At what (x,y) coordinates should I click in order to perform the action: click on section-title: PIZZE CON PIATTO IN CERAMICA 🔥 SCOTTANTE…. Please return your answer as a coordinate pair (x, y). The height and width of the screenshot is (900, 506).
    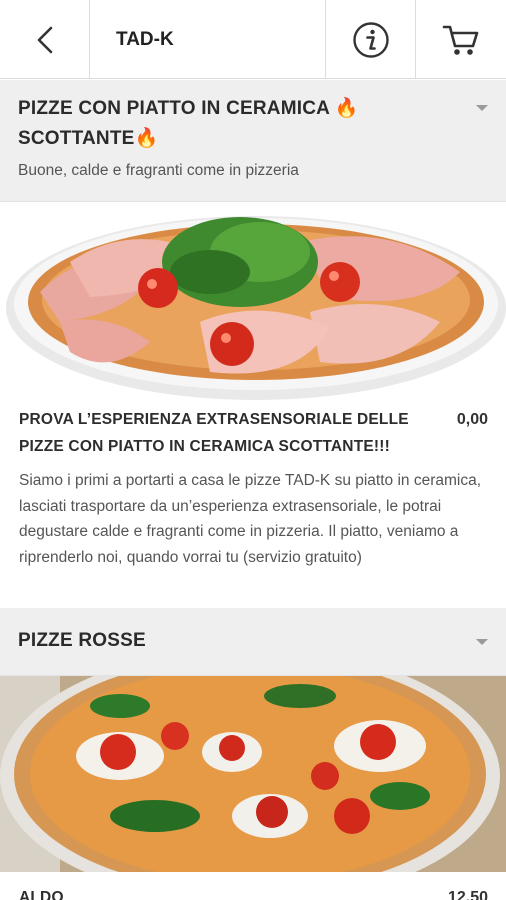
    Looking at the image, I should click on (188, 123).